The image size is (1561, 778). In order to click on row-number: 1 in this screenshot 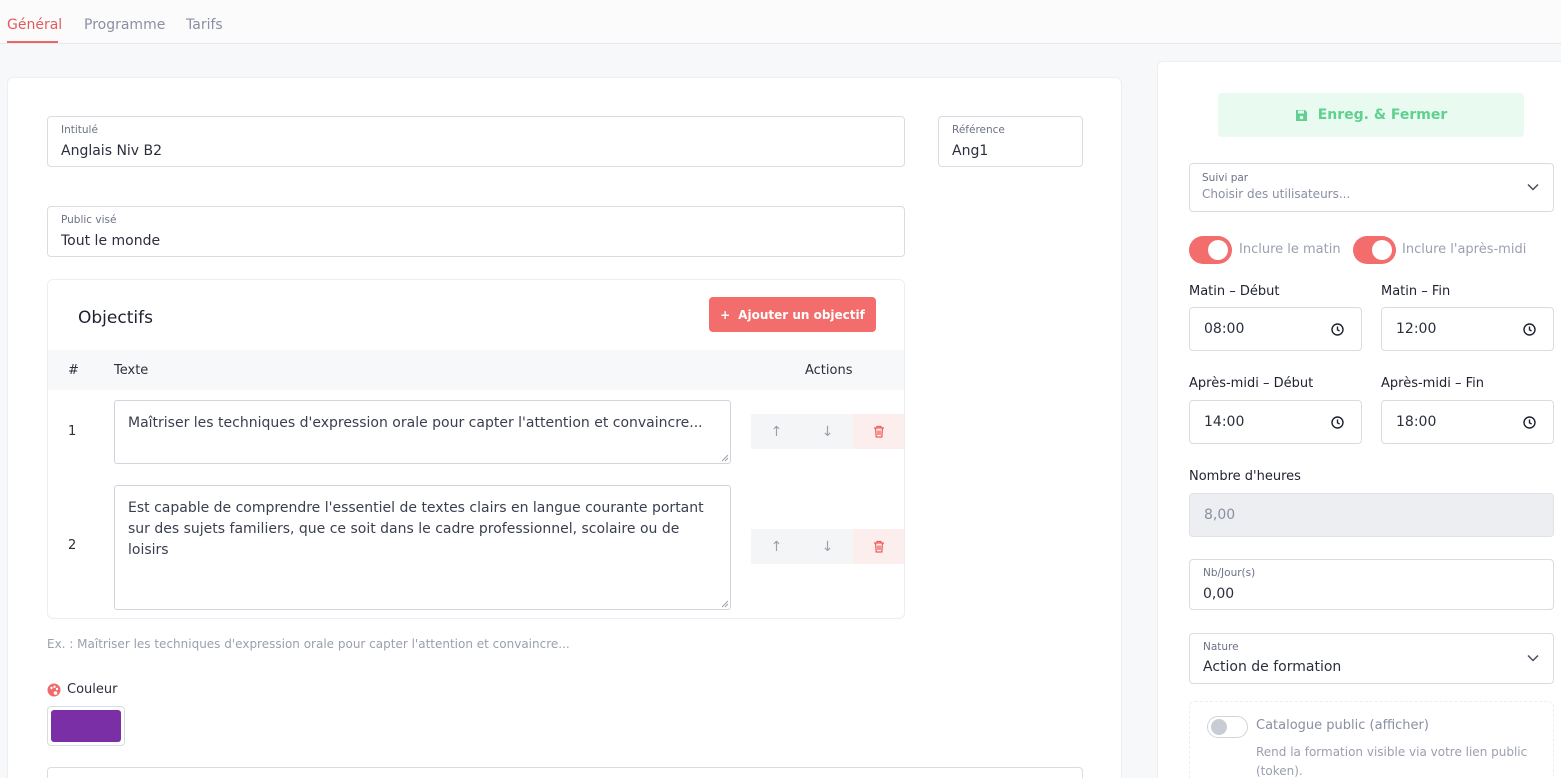, I will do `click(72, 431)`.